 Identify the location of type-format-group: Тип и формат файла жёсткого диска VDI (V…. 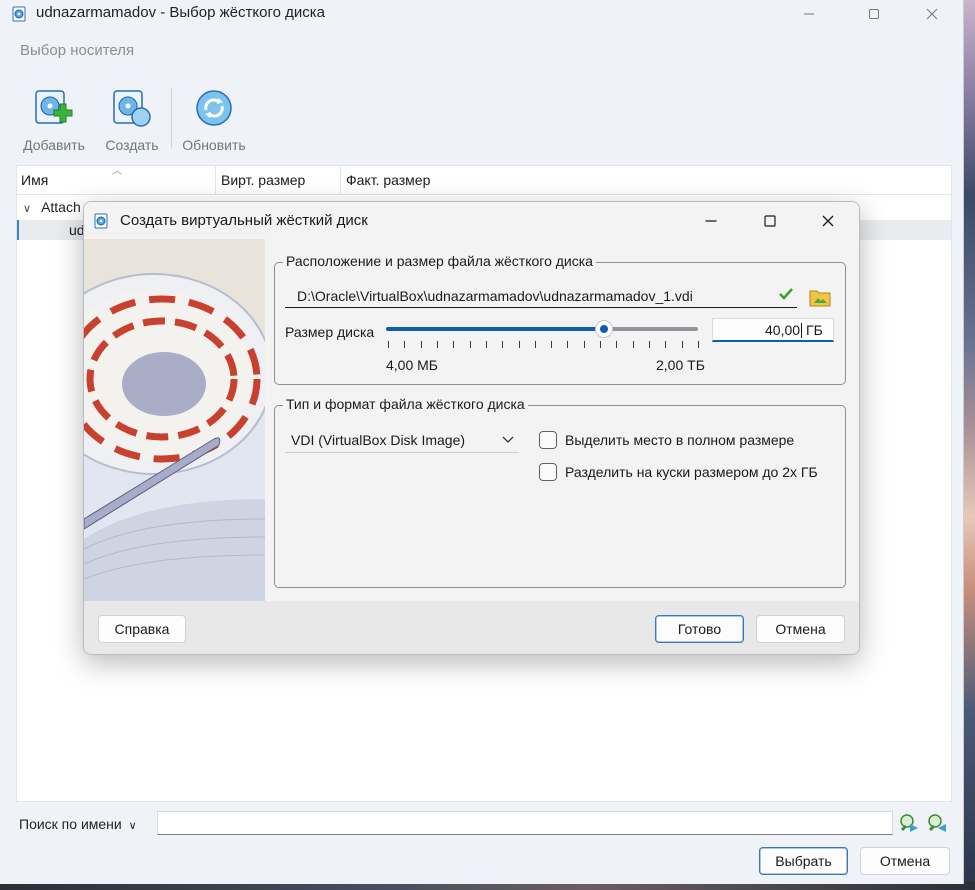
(560, 492).